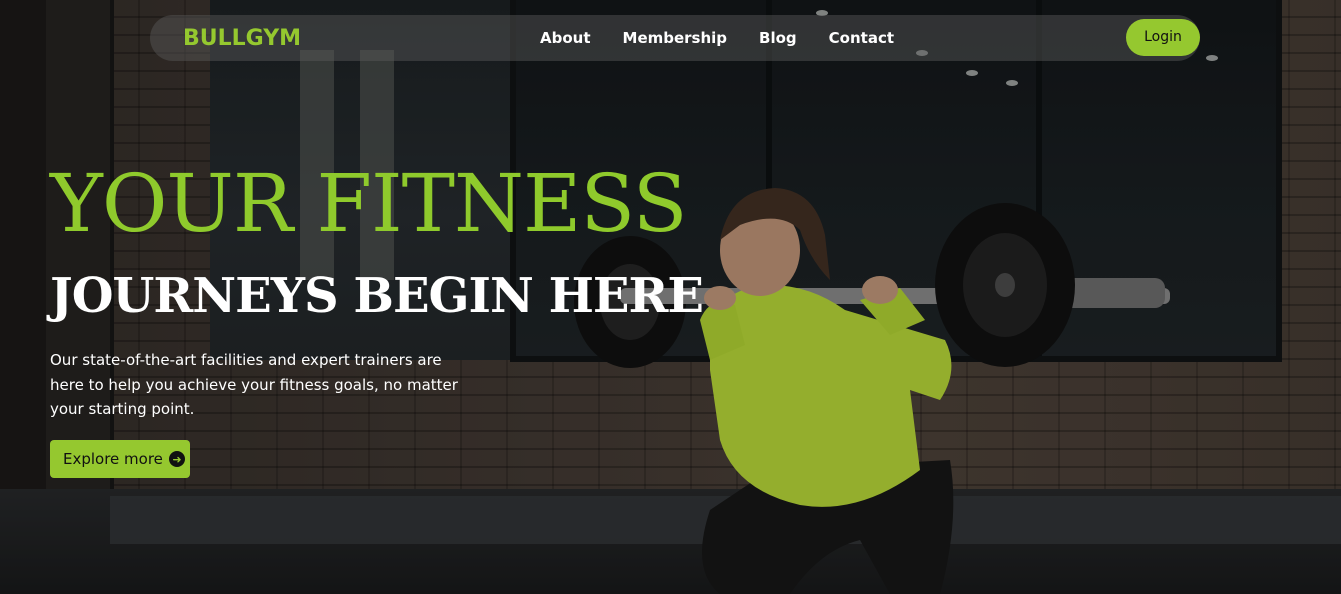 The height and width of the screenshot is (594, 1341). What do you see at coordinates (176, 459) in the screenshot?
I see `arrow-circle-right-icon: ➜` at bounding box center [176, 459].